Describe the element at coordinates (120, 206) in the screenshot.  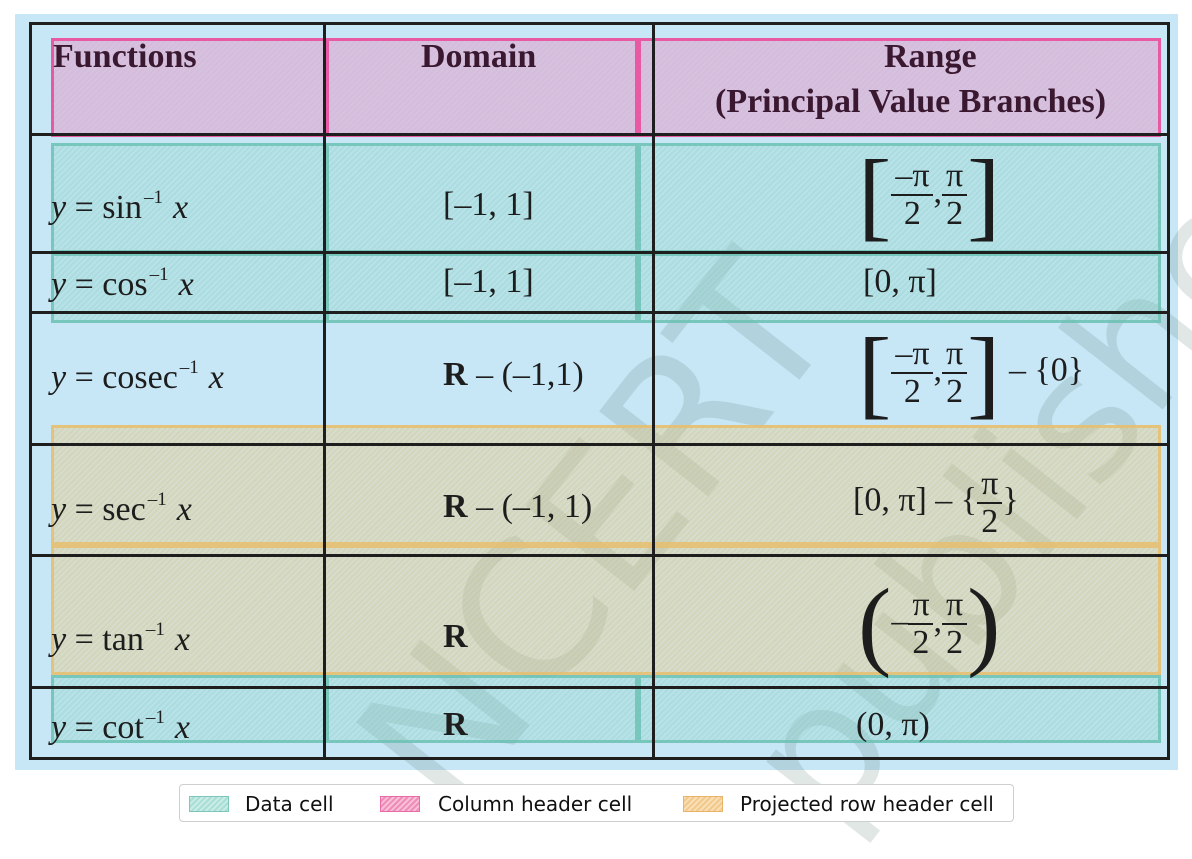
I see `function-cell: y = sin –1 x` at that location.